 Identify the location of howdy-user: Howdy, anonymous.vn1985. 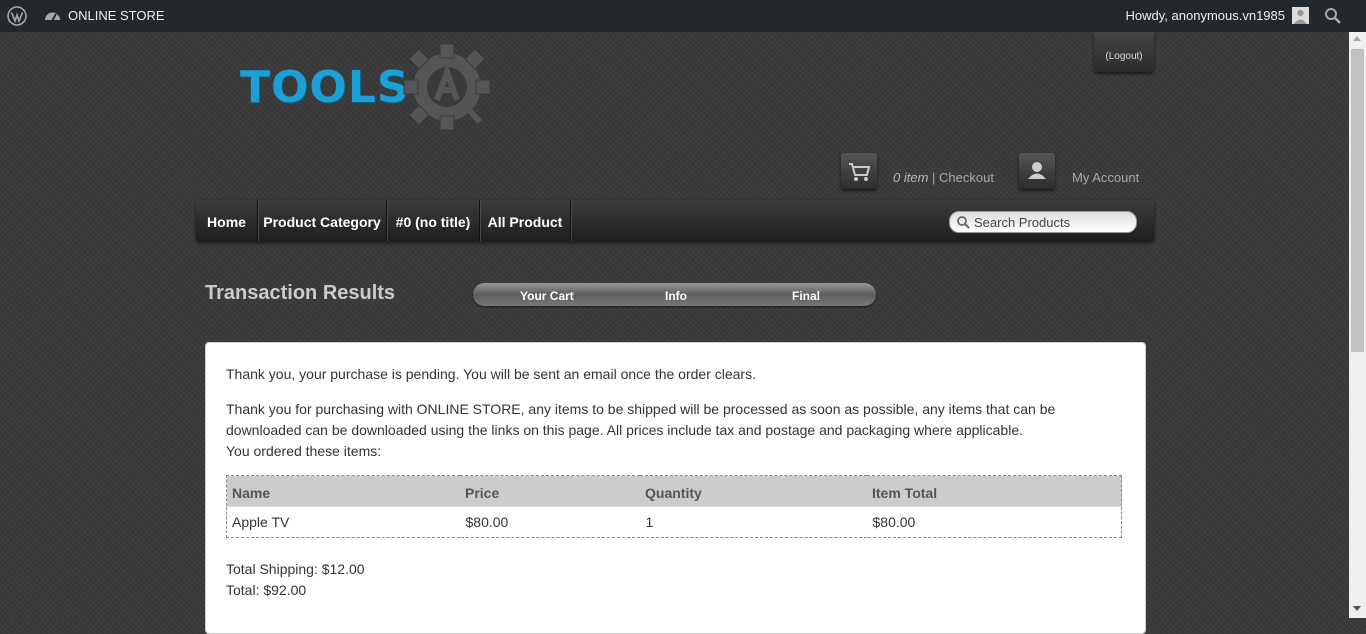
(1205, 15).